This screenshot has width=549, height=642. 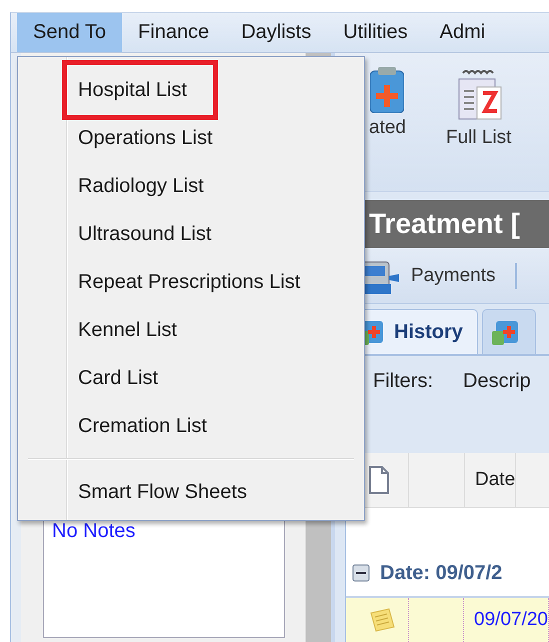 I want to click on column-header: Date, so click(x=490, y=480).